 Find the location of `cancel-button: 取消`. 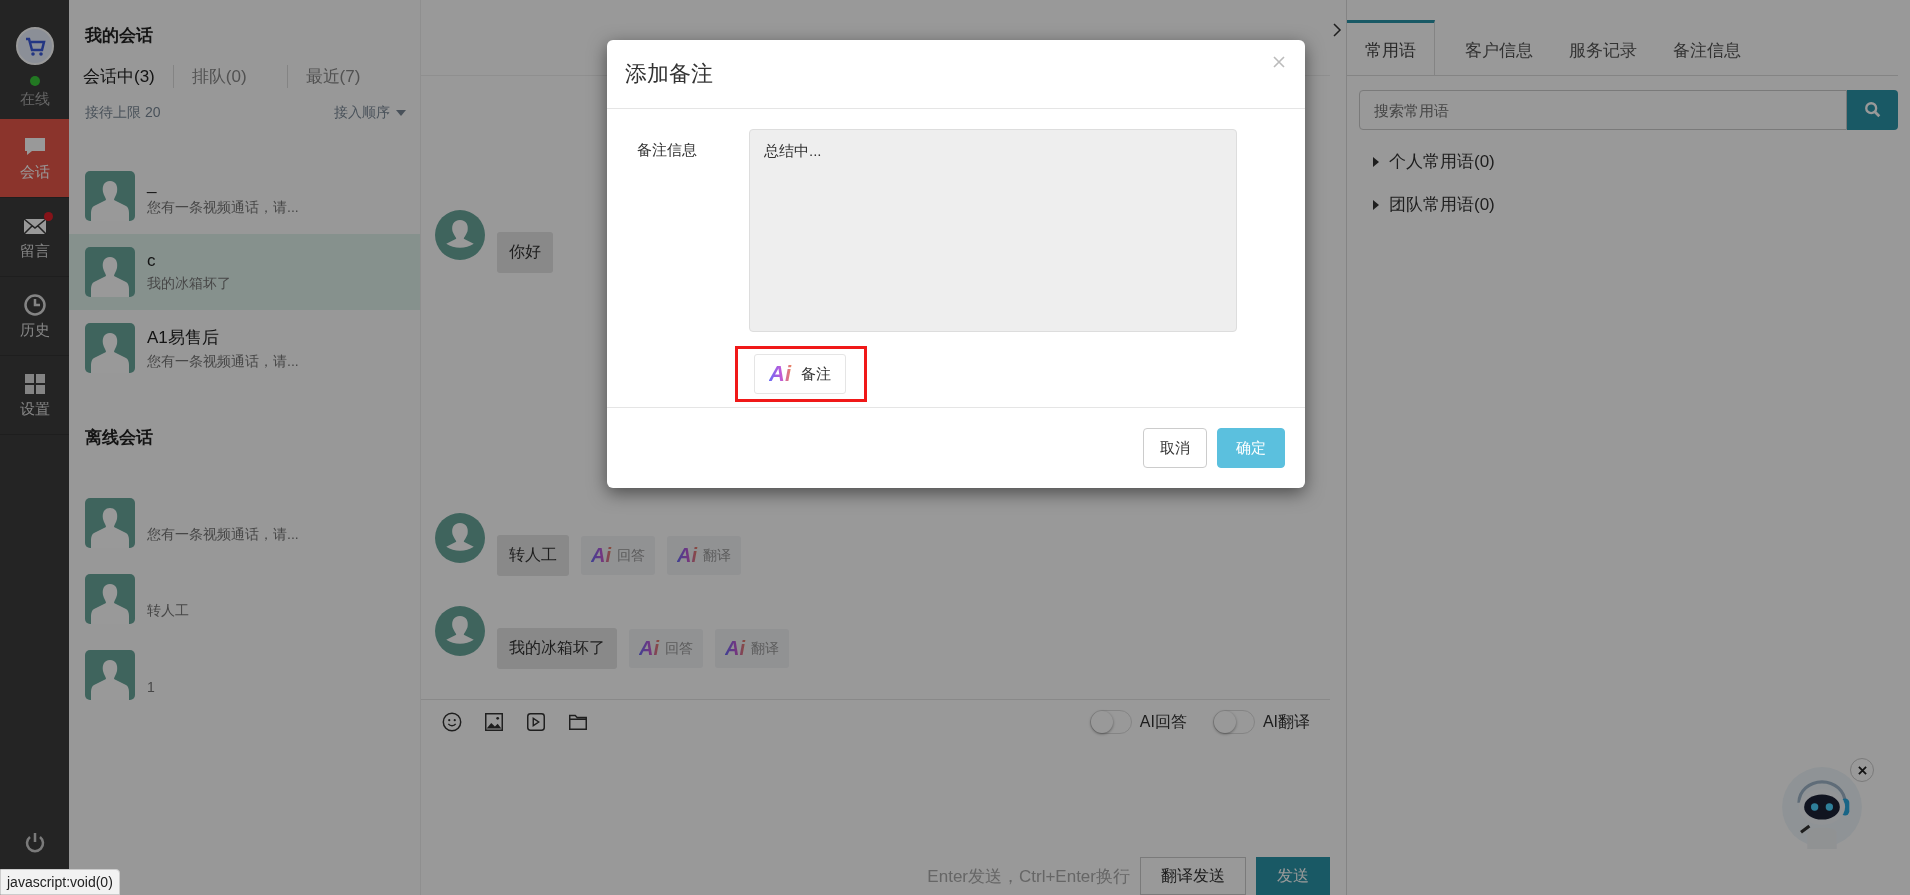

cancel-button: 取消 is located at coordinates (1175, 448).